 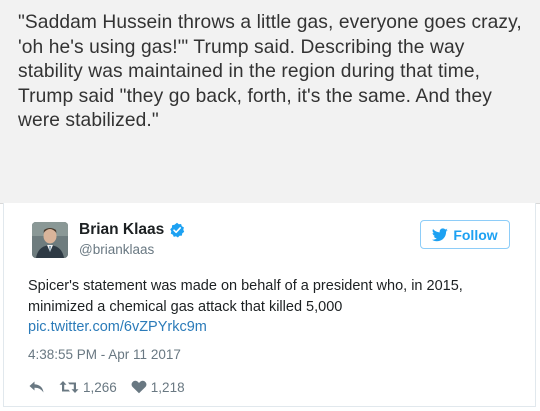 What do you see at coordinates (139, 387) in the screenshot?
I see `heart-icon` at bounding box center [139, 387].